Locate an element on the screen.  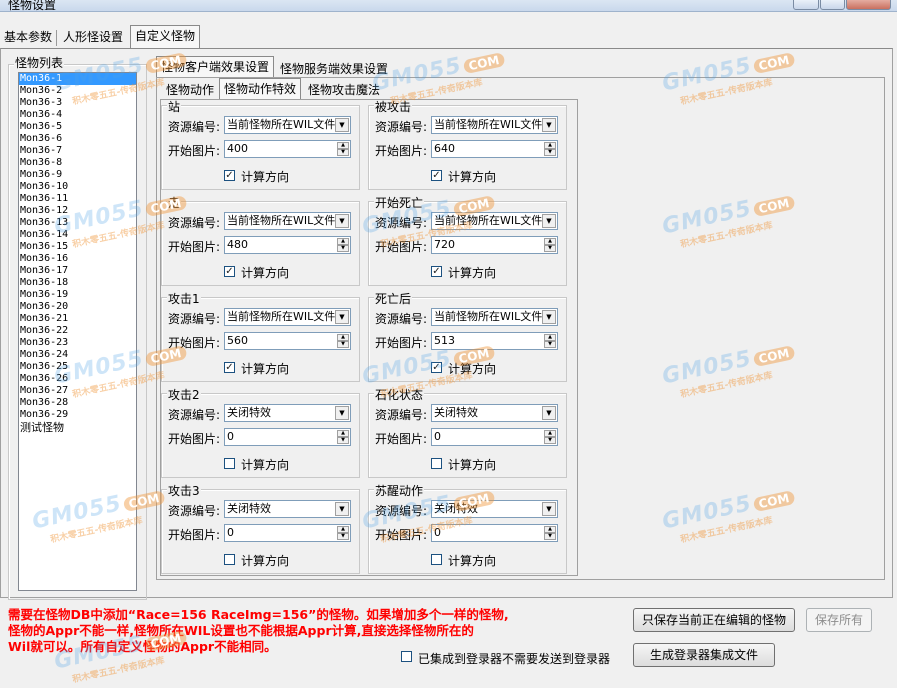
generate-launcher-file-button: 生成登录器集成文件 is located at coordinates (704, 655).